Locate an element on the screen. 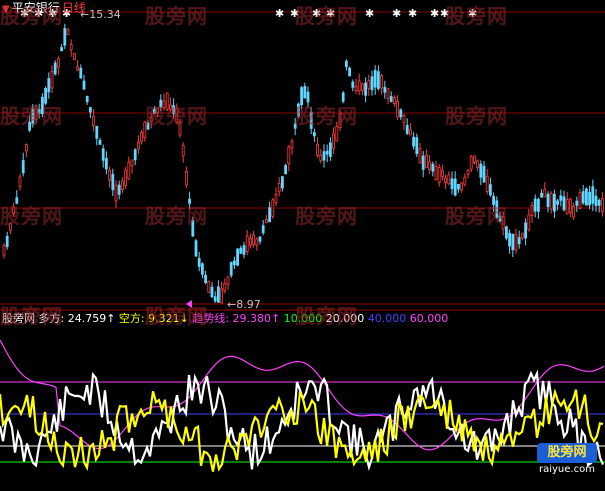 The width and height of the screenshot is (605, 491). high-price-value: 15.34 is located at coordinates (105, 14).